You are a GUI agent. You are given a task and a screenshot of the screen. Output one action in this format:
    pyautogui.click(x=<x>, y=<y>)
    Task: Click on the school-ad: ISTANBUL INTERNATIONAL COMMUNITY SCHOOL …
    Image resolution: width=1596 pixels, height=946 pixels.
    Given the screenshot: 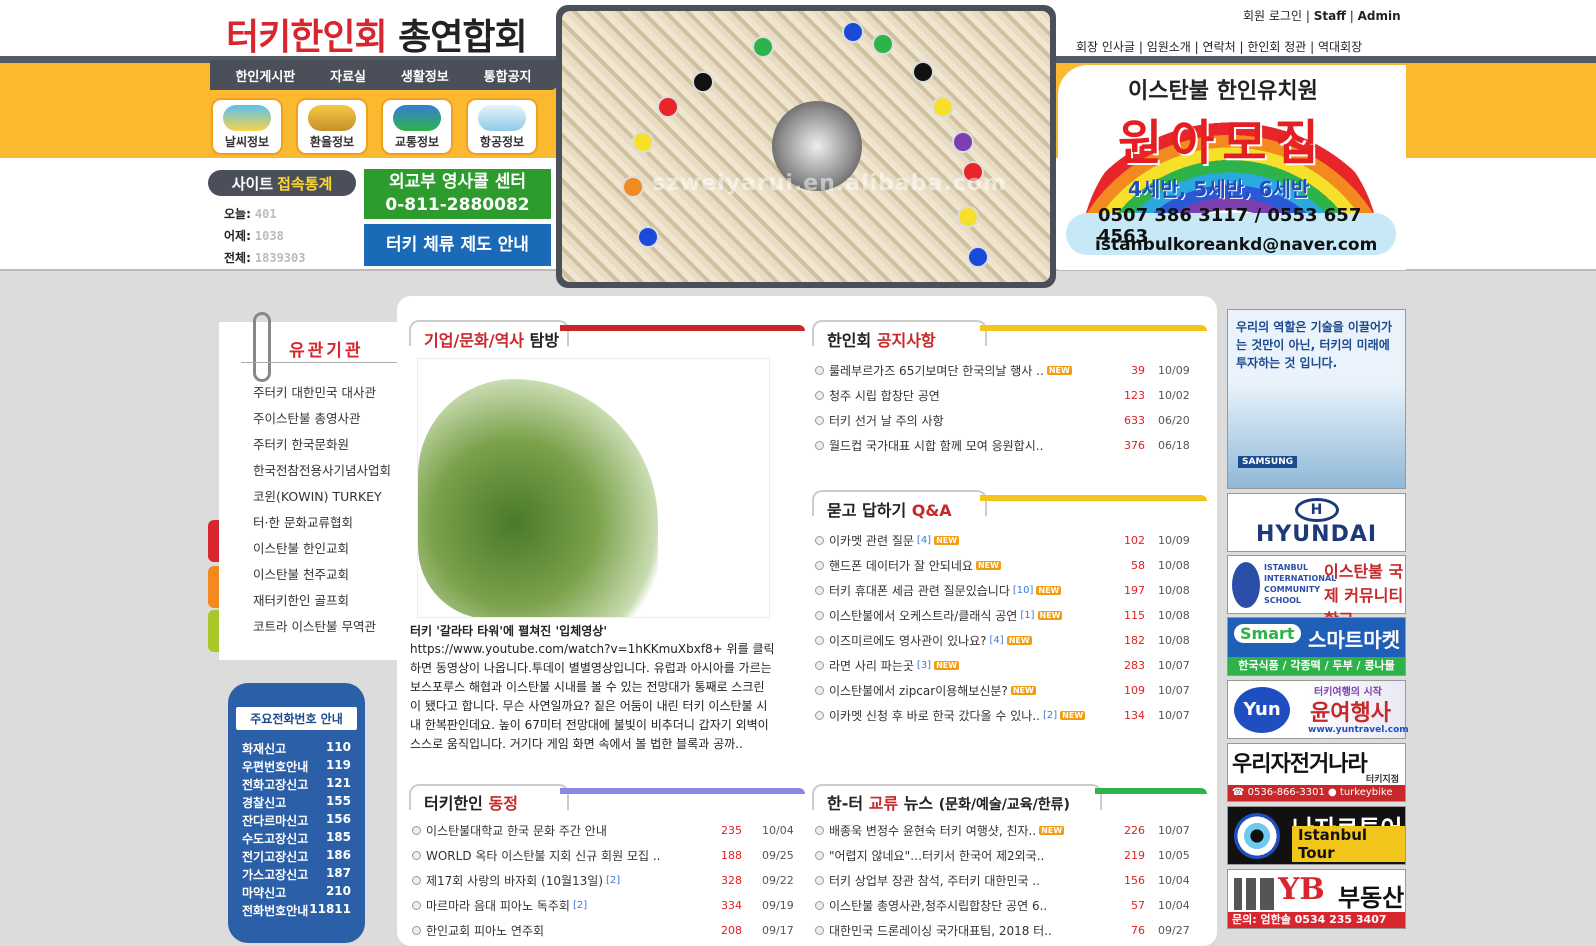 What is the action you would take?
    pyautogui.click(x=1316, y=592)
    